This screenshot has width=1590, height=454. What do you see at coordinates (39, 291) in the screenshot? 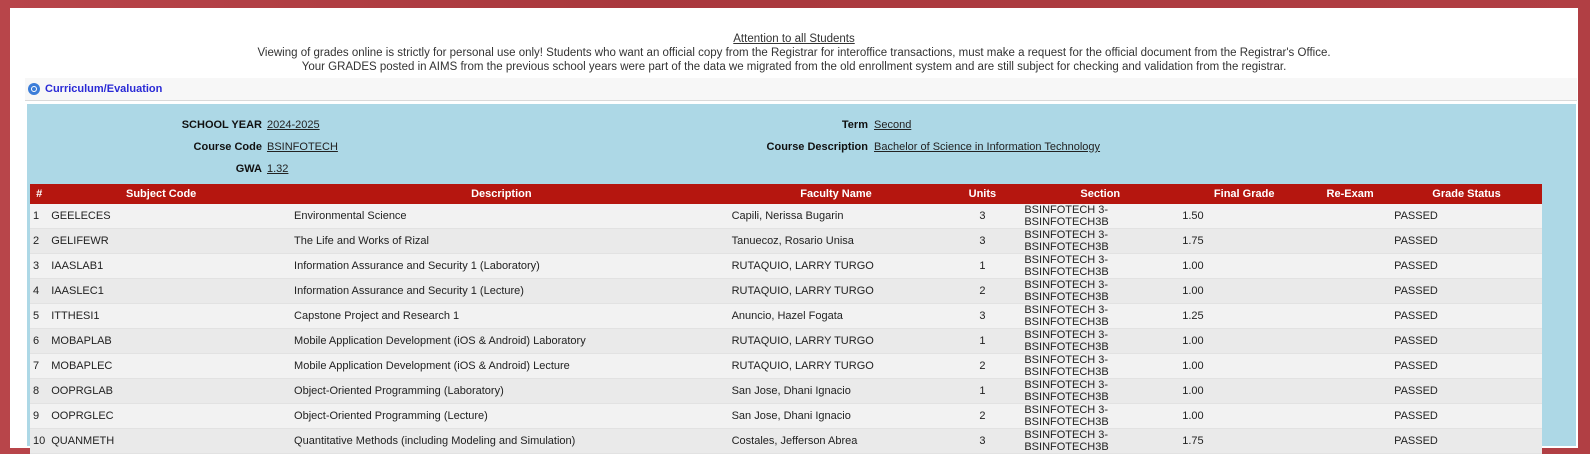
I see `row-number: 4` at bounding box center [39, 291].